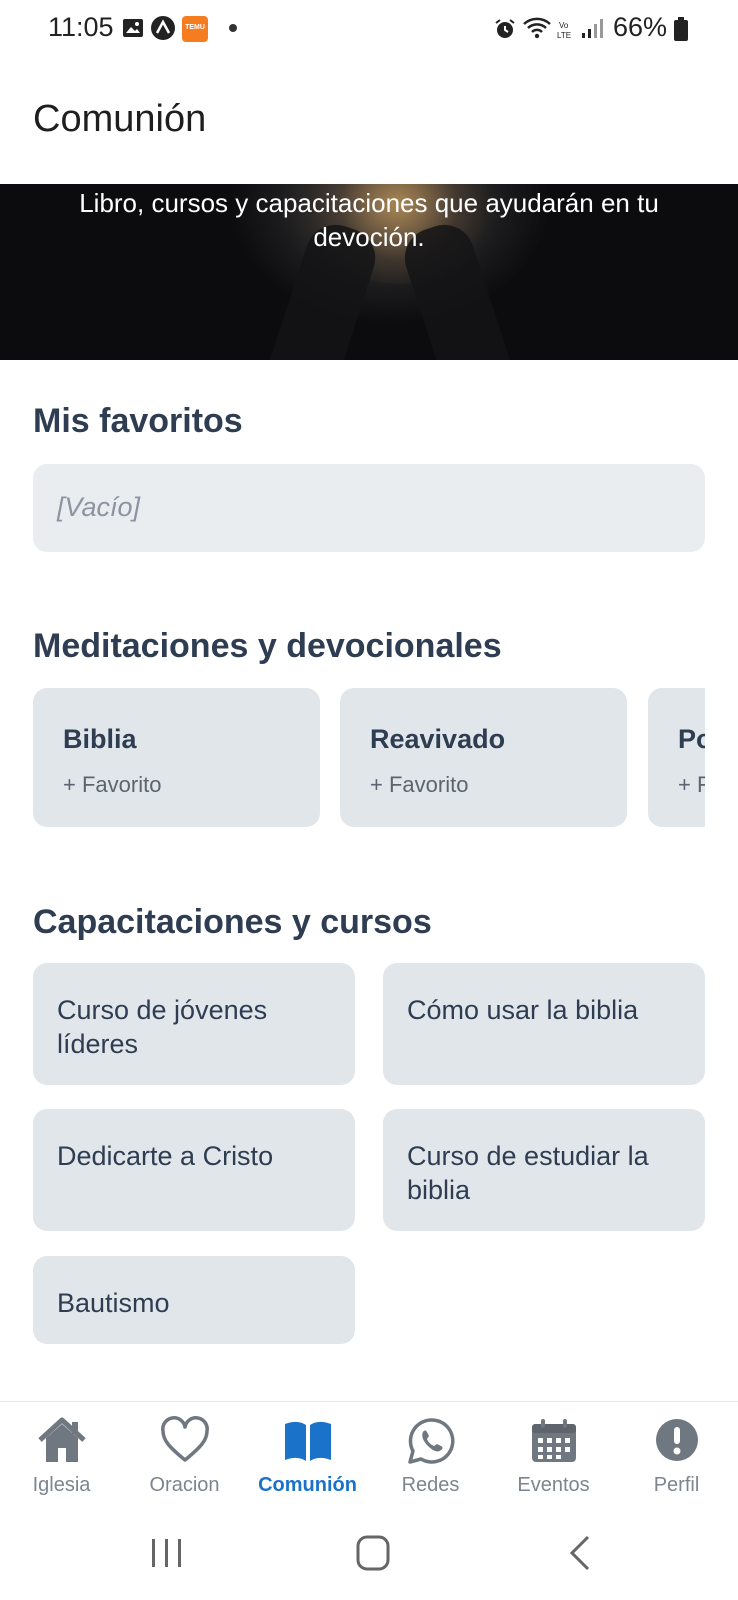  I want to click on heart-icon, so click(185, 1439).